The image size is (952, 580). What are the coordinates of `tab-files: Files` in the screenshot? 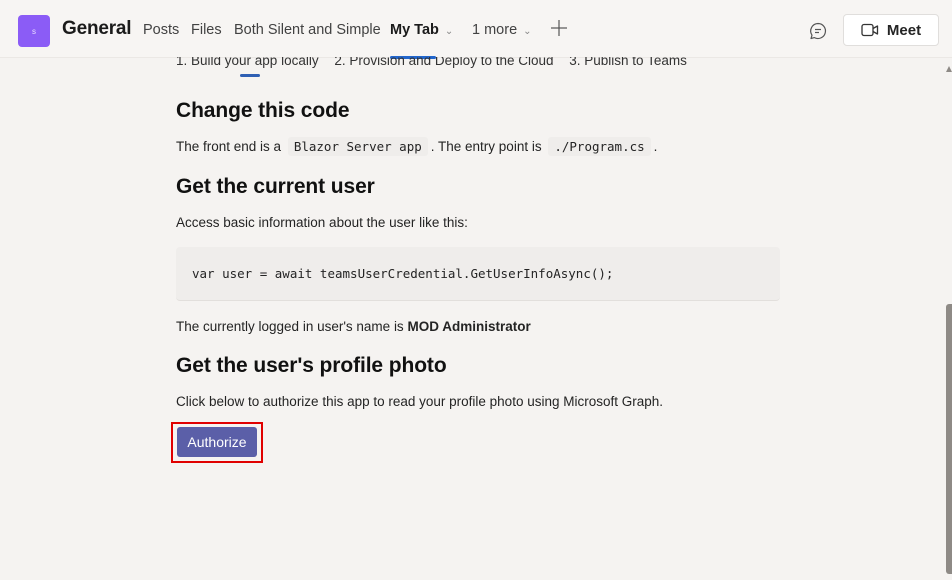 It's located at (206, 30).